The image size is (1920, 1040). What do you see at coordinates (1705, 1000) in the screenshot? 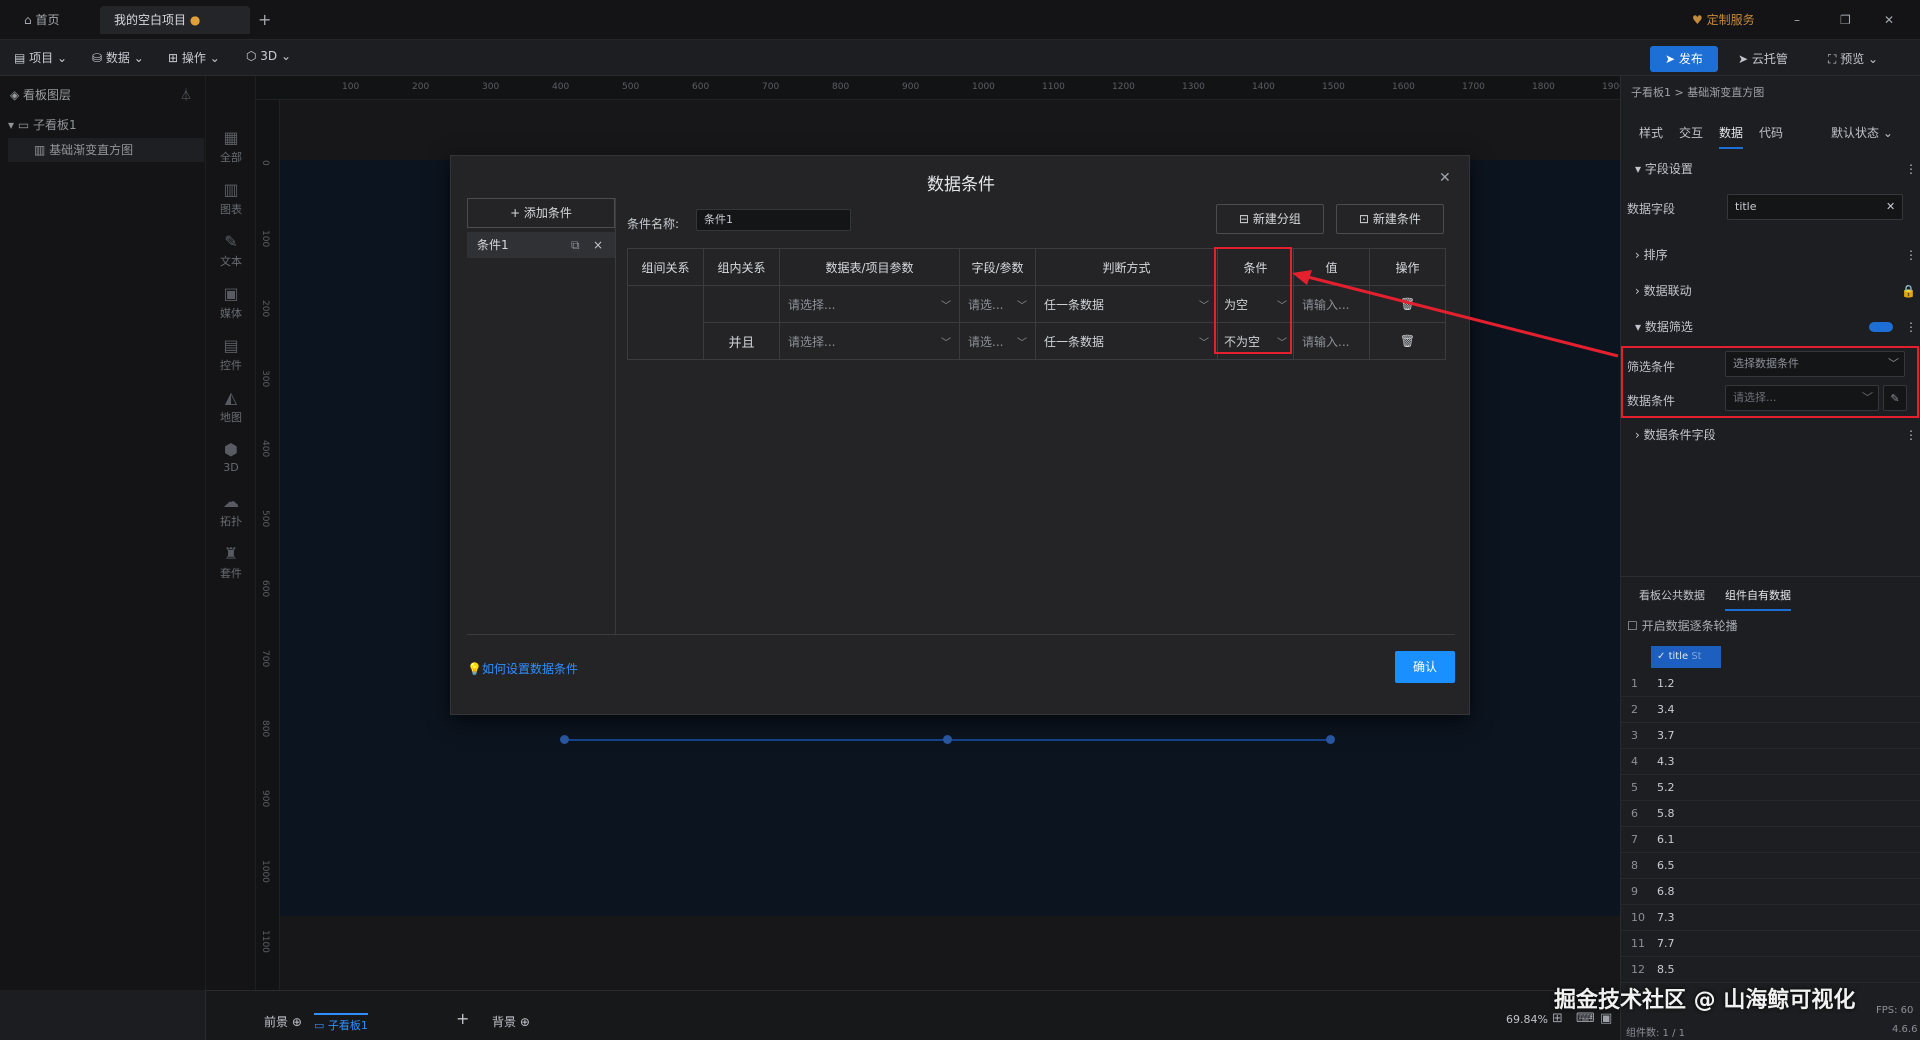
I see `watermark: 掘金技术社区 @ 山海鲸可视化` at bounding box center [1705, 1000].